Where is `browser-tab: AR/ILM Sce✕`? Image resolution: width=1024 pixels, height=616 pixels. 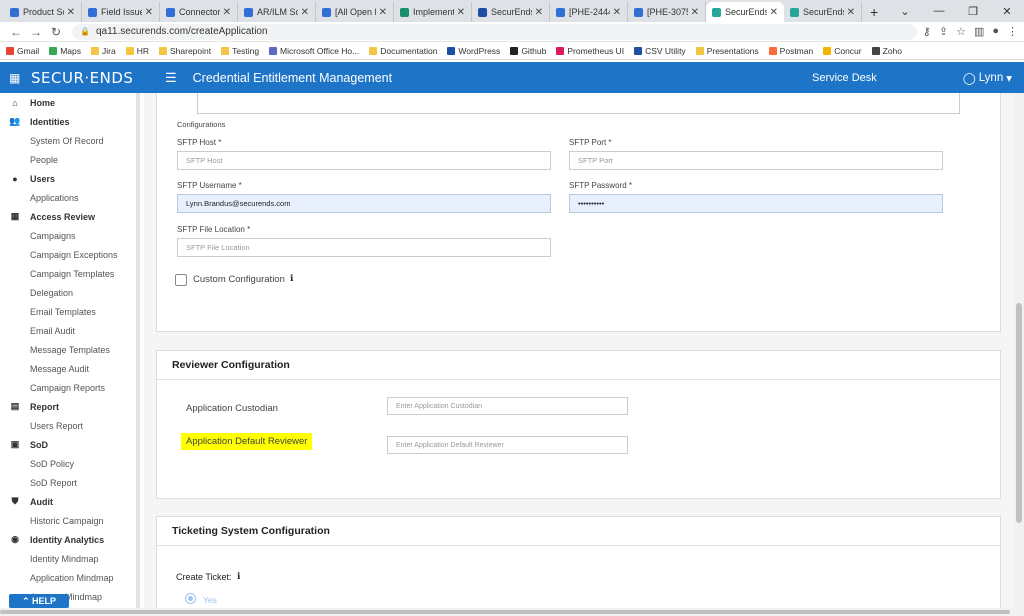 browser-tab: AR/ILM Sce✕ is located at coordinates (277, 12).